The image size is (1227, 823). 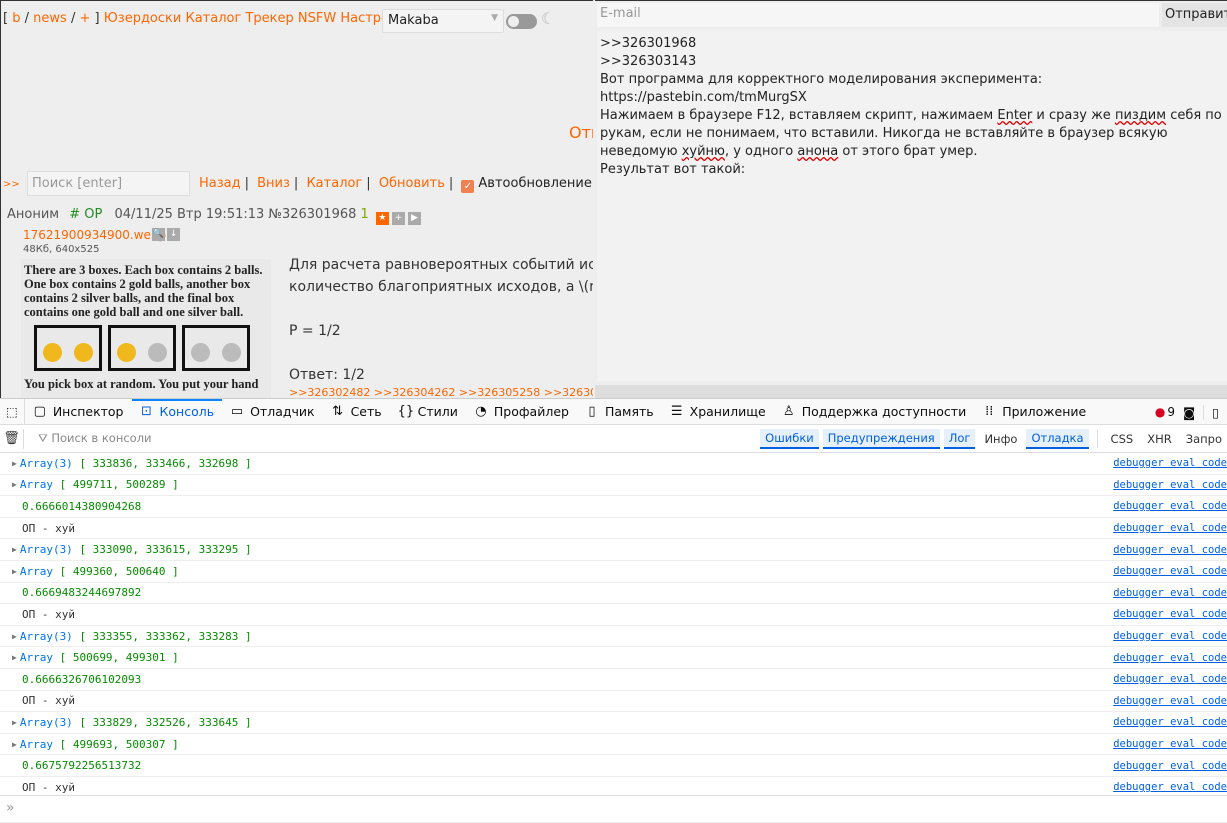 I want to click on filter-xhr: XHR, so click(x=1159, y=439).